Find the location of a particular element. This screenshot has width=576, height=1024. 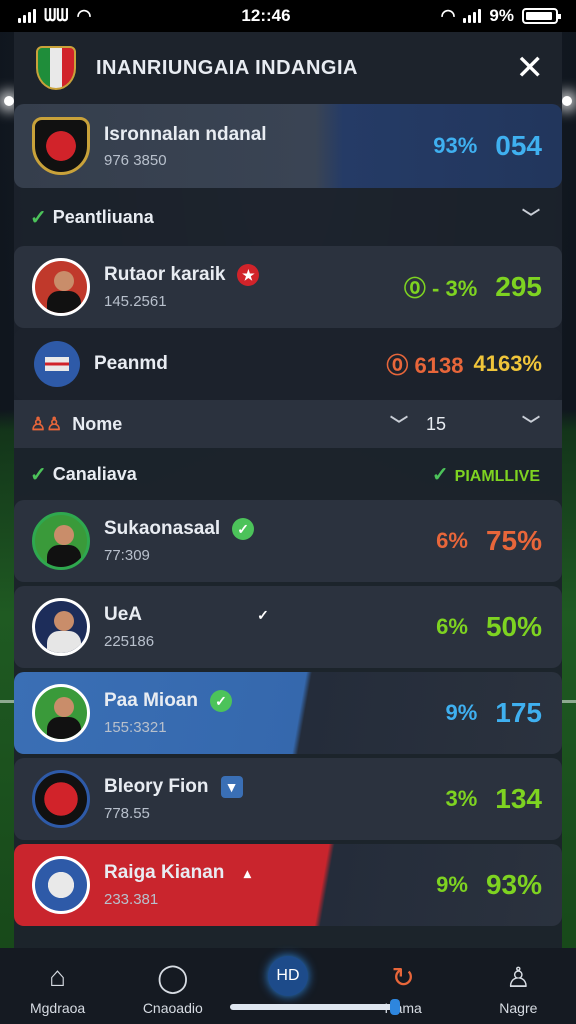

scroll-slider-knob is located at coordinates (395, 1007).